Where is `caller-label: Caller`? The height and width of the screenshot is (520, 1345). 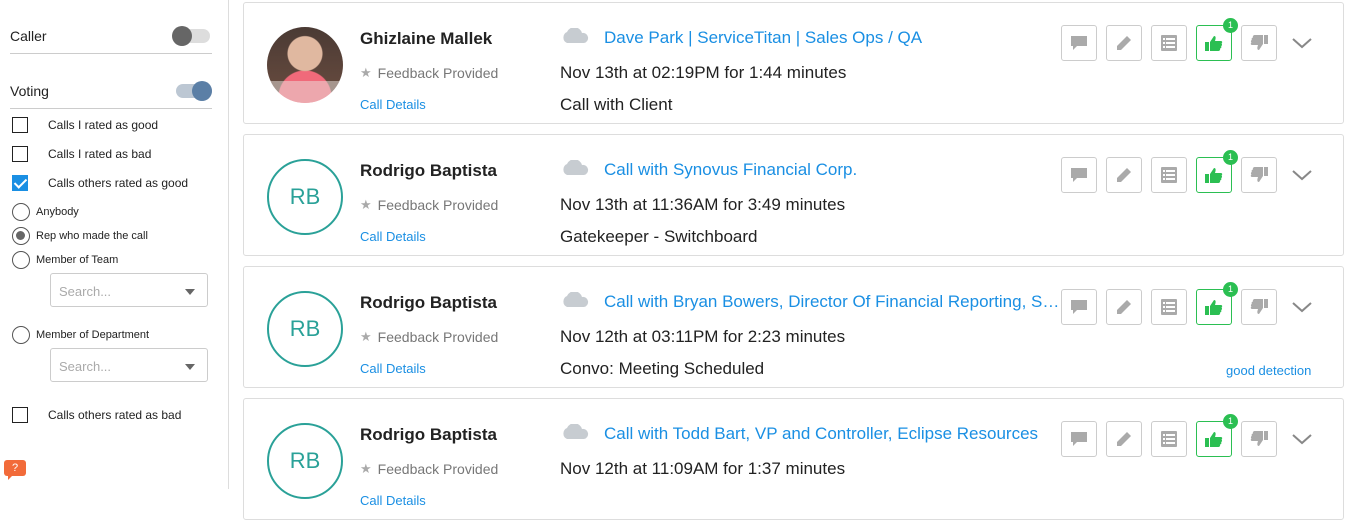 caller-label: Caller is located at coordinates (28, 36).